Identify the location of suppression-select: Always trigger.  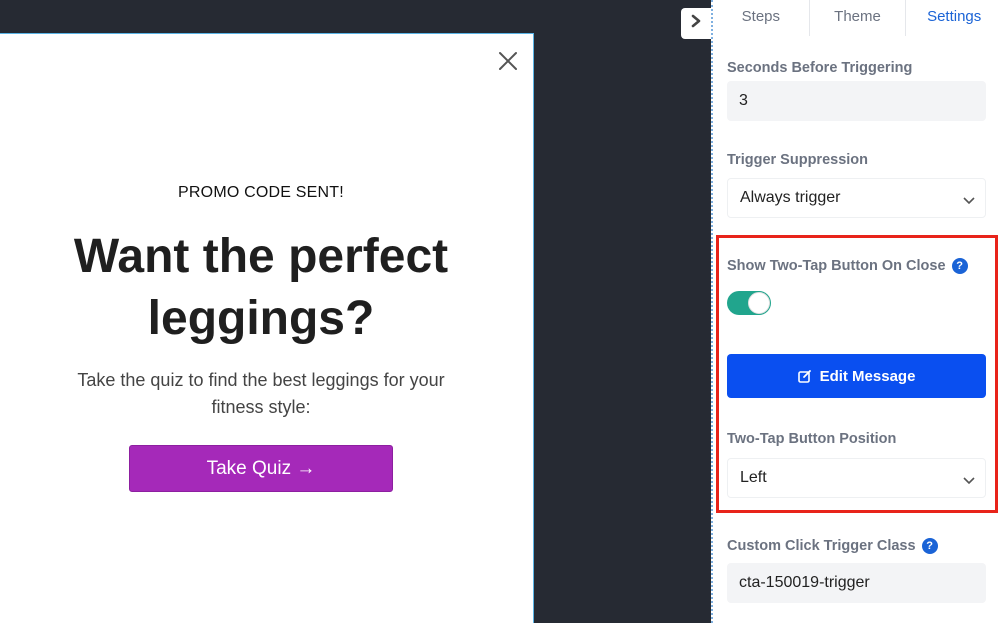
(856, 198).